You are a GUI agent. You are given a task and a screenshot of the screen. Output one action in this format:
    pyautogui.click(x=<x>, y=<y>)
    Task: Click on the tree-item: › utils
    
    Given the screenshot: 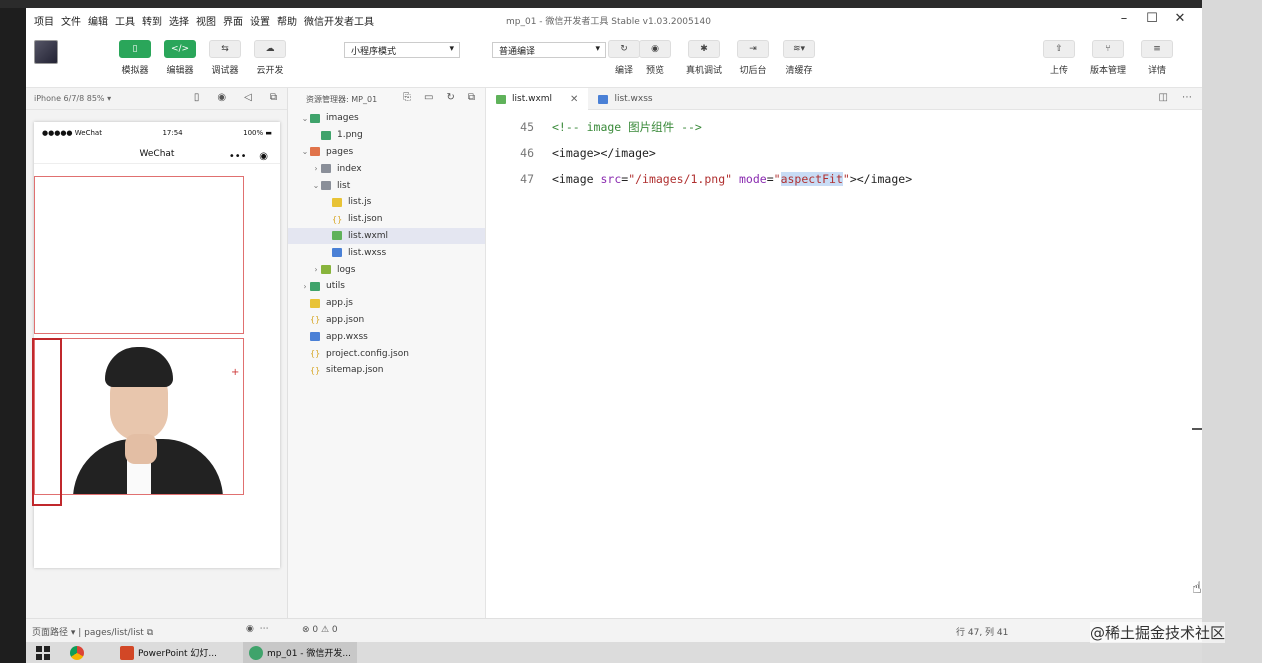 What is the action you would take?
    pyautogui.click(x=386, y=286)
    